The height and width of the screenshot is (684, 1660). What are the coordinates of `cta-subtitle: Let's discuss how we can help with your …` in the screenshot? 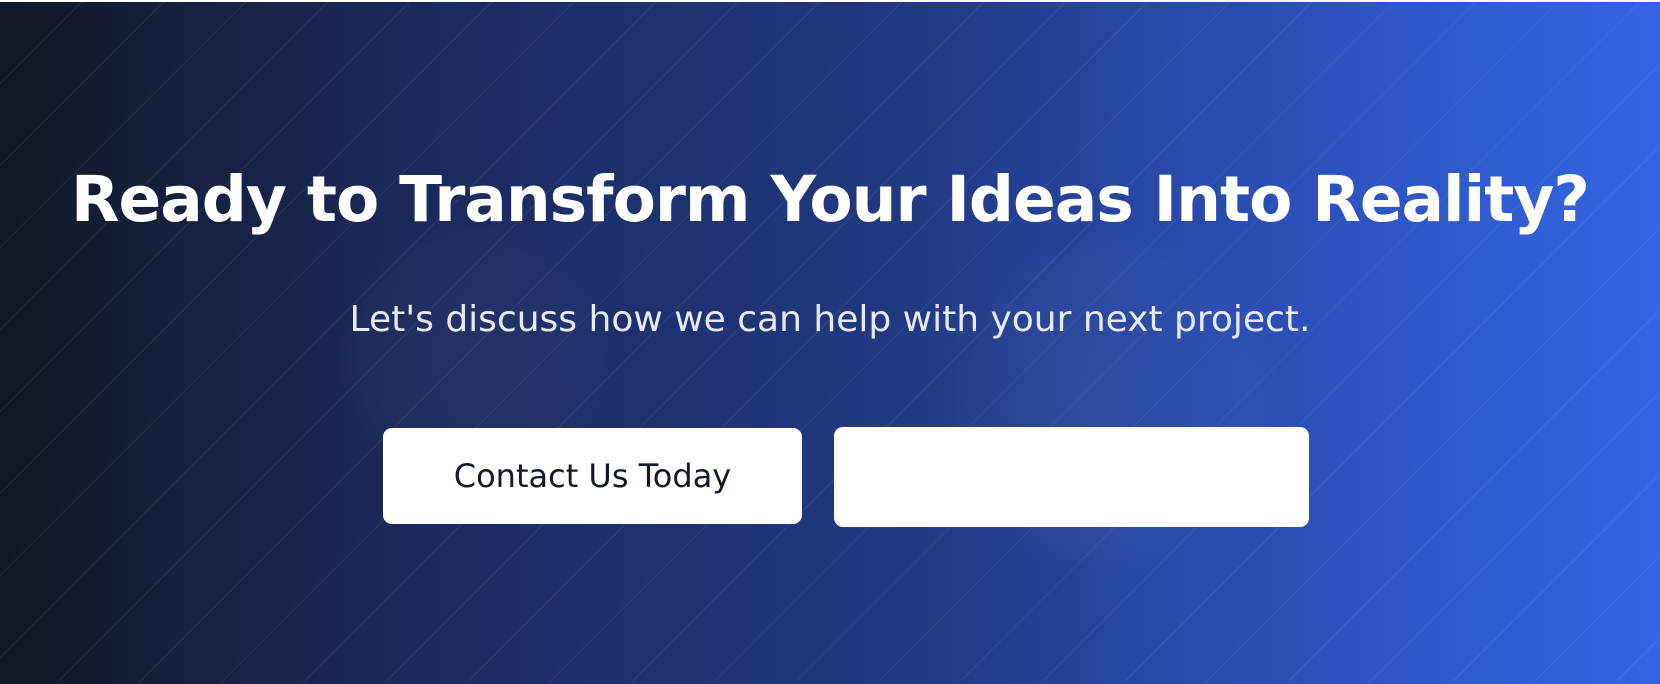 It's located at (830, 319).